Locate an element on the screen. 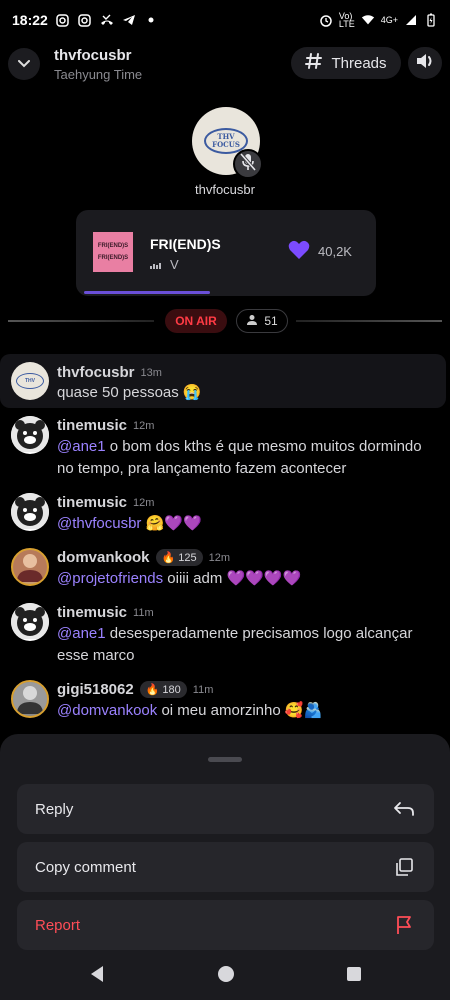 The width and height of the screenshot is (450, 1000). heart-icon is located at coordinates (299, 251).